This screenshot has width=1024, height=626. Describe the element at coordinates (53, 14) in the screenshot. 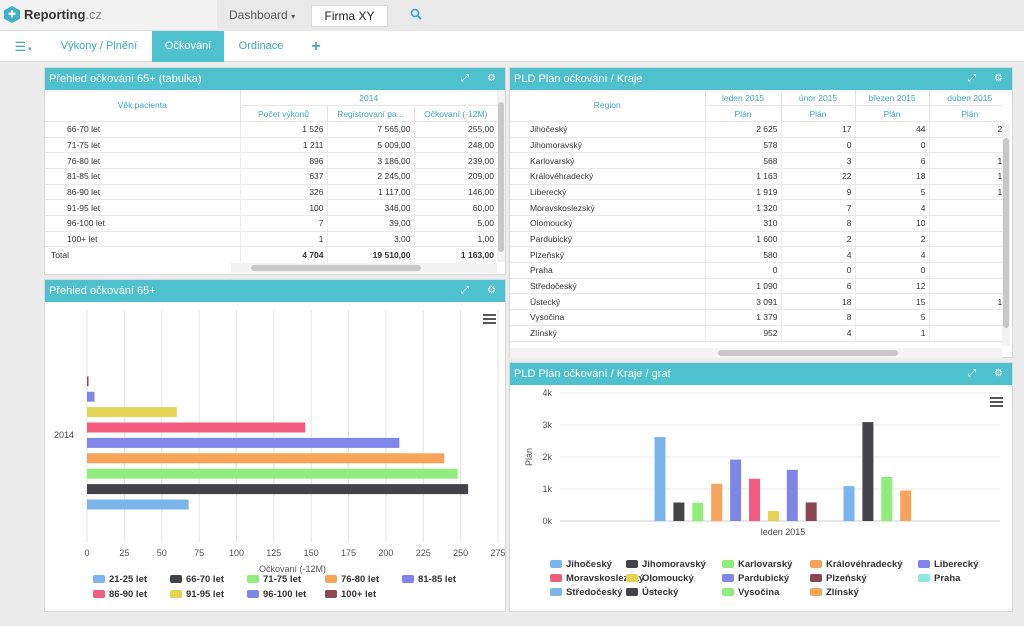

I see `logo: ✚ Reporting.cz` at that location.